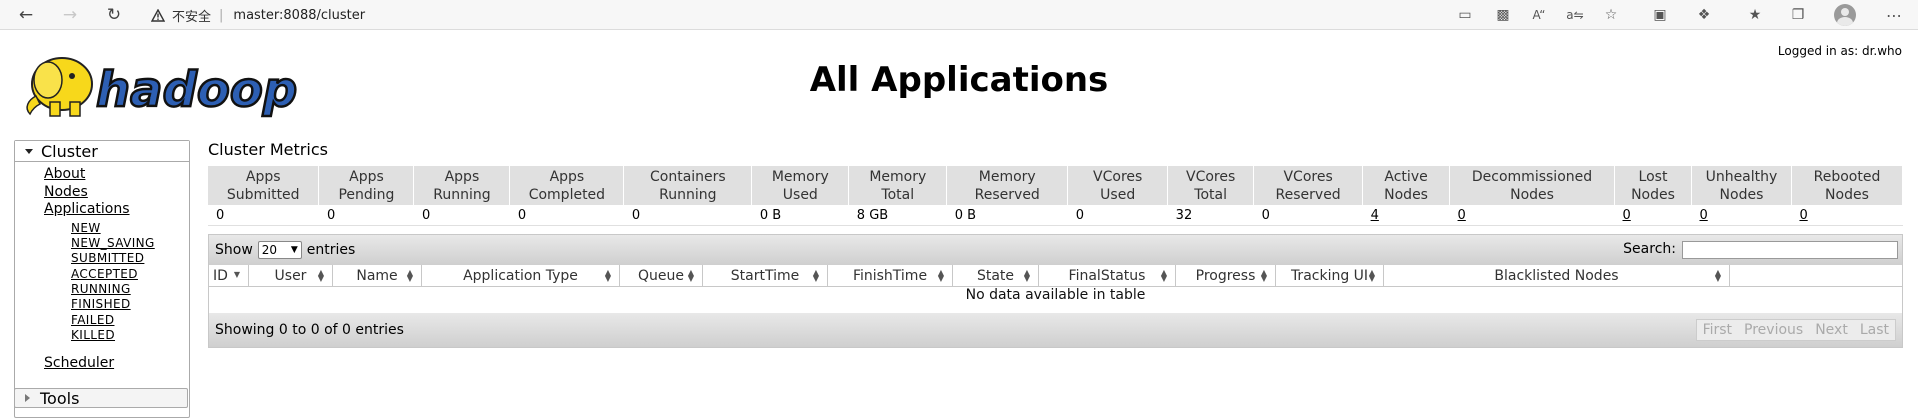 Image resolution: width=1918 pixels, height=418 pixels. I want to click on search-input, so click(1790, 250).